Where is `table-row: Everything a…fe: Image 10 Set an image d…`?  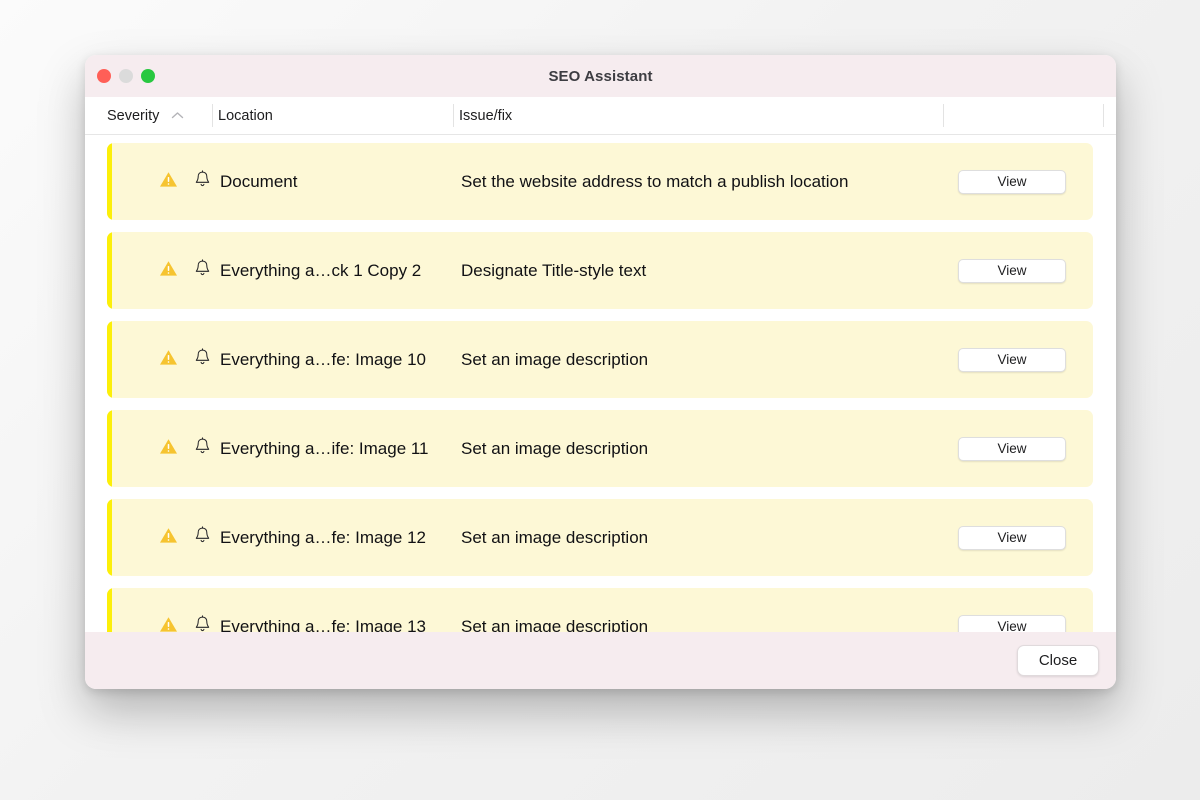 table-row: Everything a…fe: Image 10 Set an image d… is located at coordinates (600, 359).